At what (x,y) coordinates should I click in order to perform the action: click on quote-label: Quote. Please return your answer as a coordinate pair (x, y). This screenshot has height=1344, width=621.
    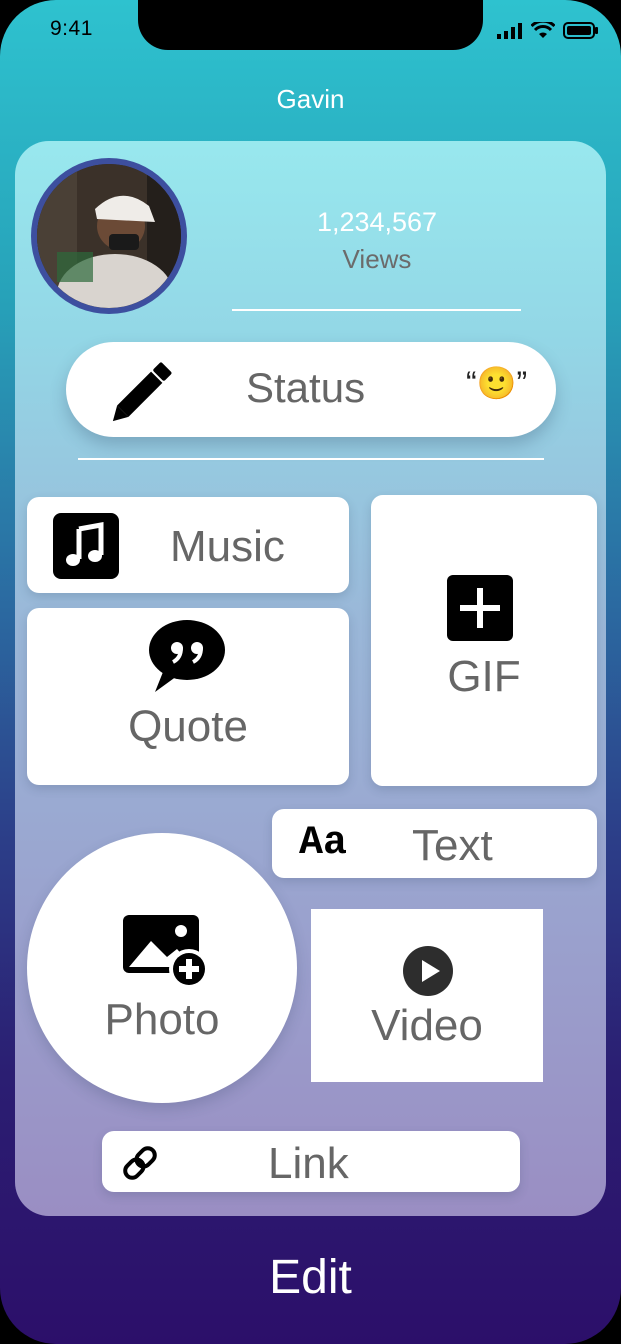
    Looking at the image, I should click on (188, 726).